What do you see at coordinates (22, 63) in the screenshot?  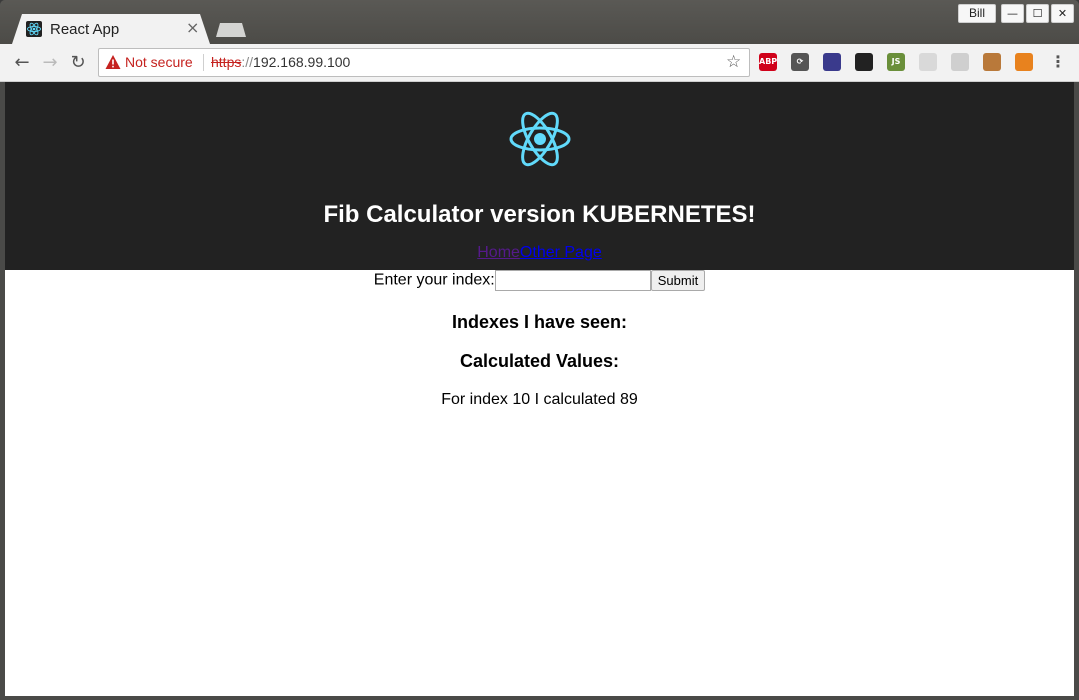 I see `back-button: ←` at bounding box center [22, 63].